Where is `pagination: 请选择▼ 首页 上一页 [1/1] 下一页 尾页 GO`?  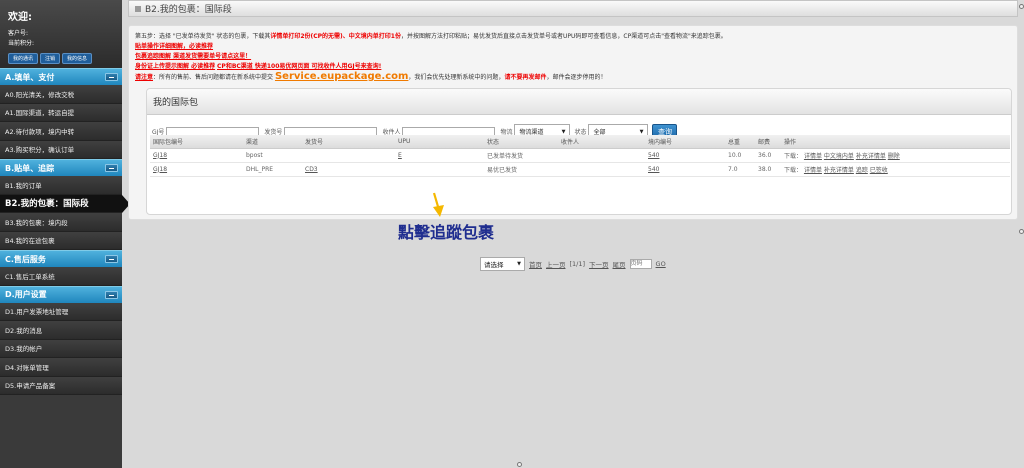
pagination: 请选择▼ 首页 上一页 [1/1] 下一页 尾页 GO is located at coordinates (573, 264).